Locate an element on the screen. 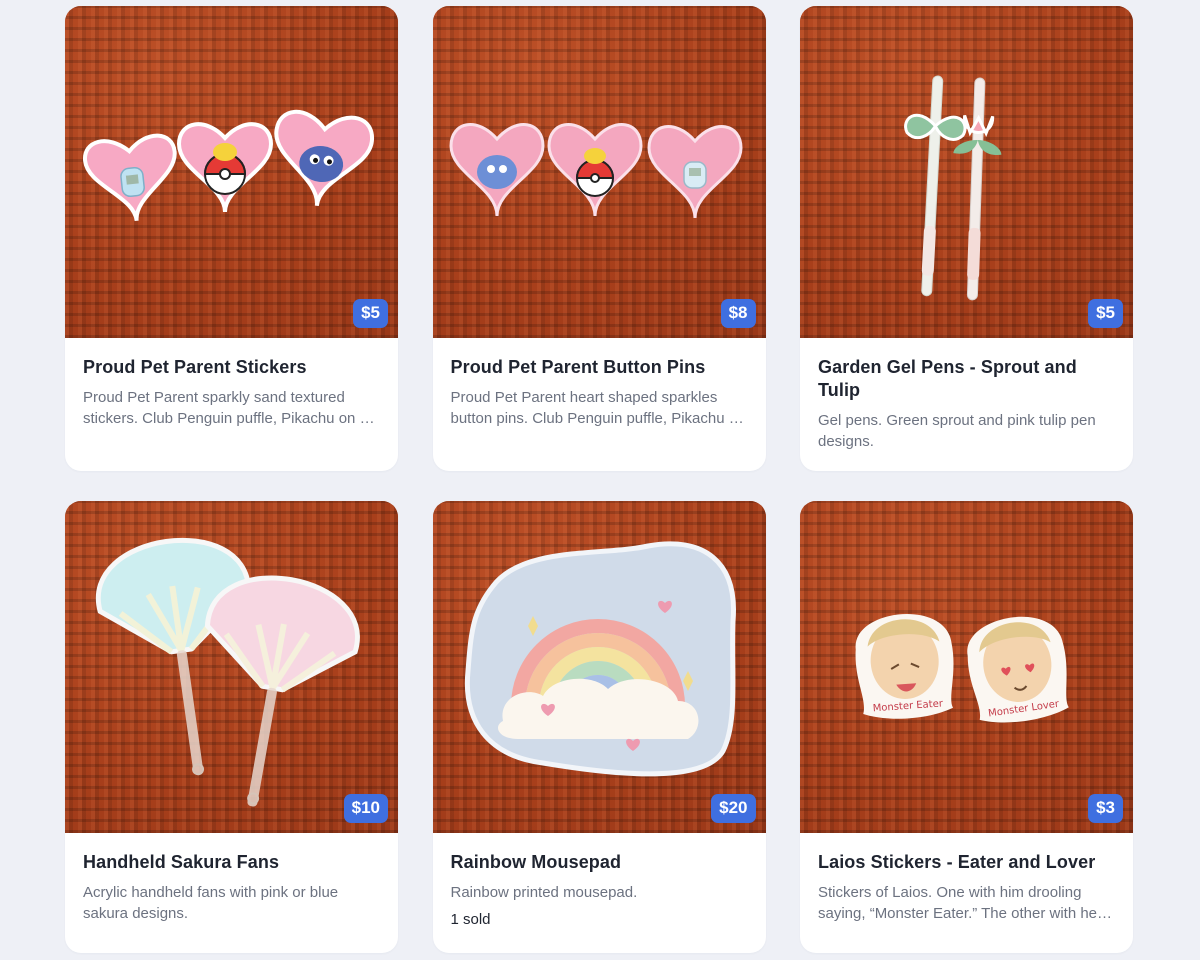 The width and height of the screenshot is (1200, 960). listing-description: Rainbow printed mousepad. is located at coordinates (544, 892).